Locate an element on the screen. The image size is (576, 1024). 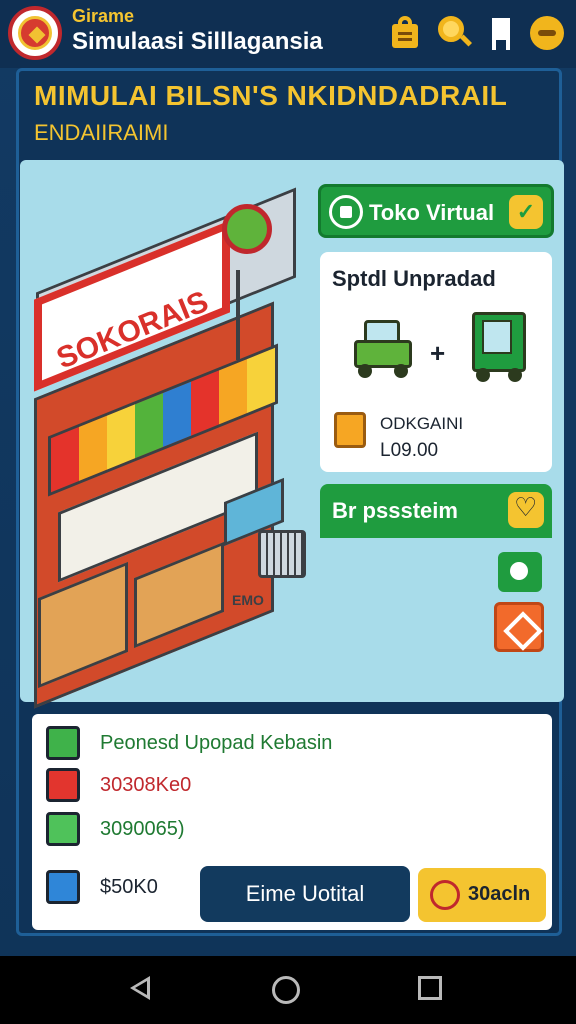
plus-sign: + is located at coordinates (438, 353).